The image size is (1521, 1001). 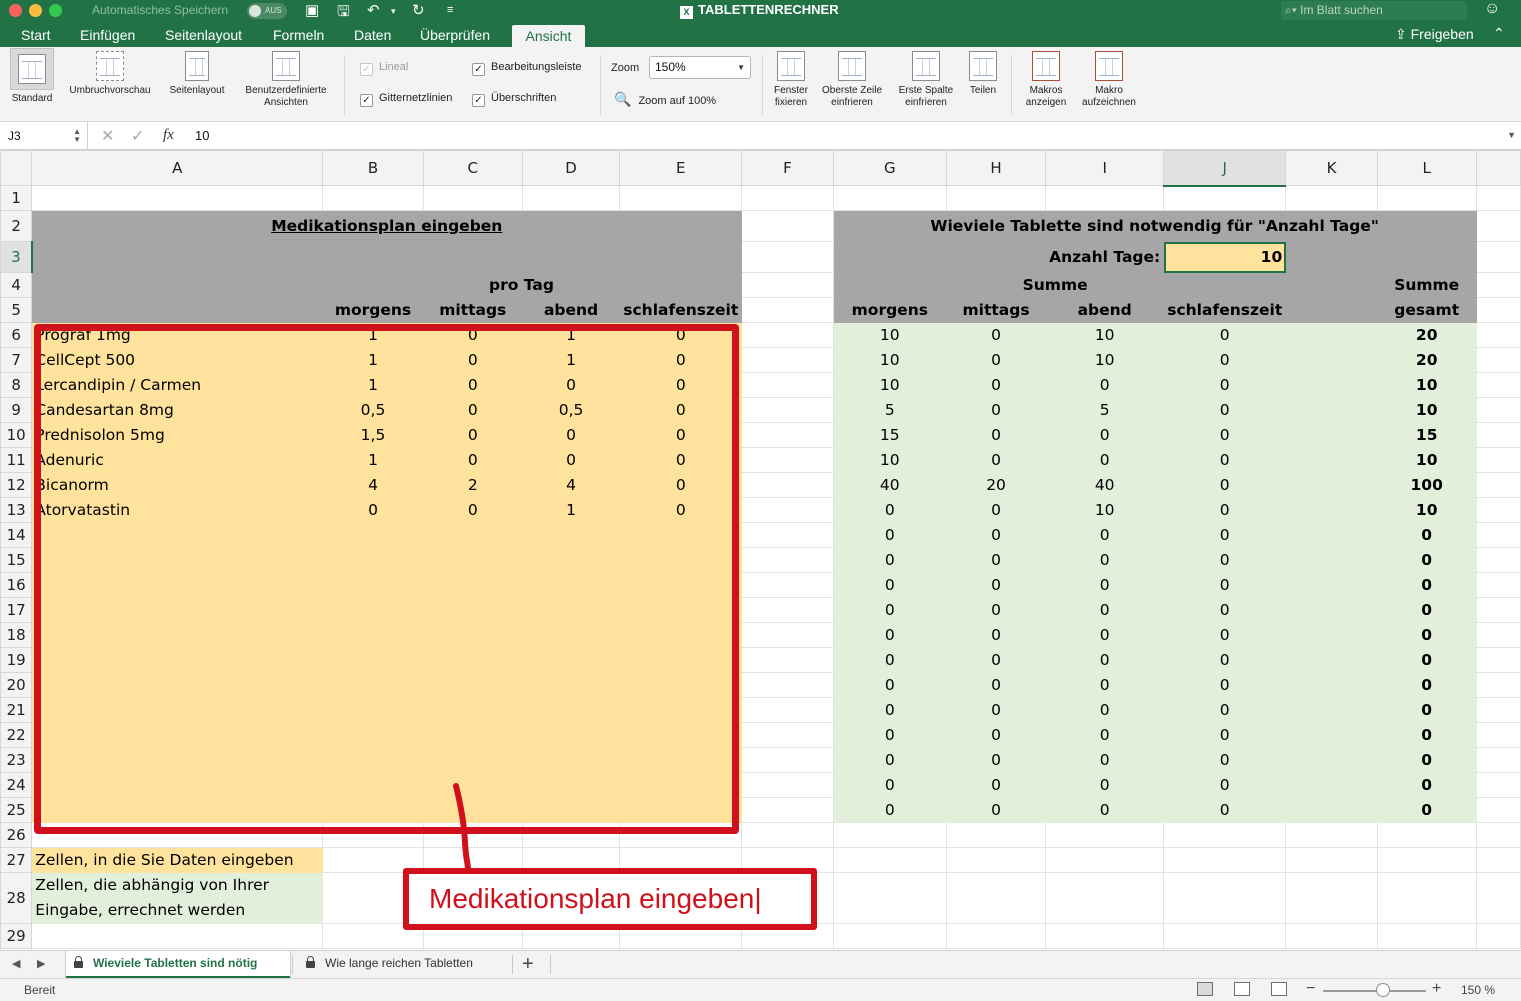 I want to click on row-header: 25, so click(x=16, y=810).